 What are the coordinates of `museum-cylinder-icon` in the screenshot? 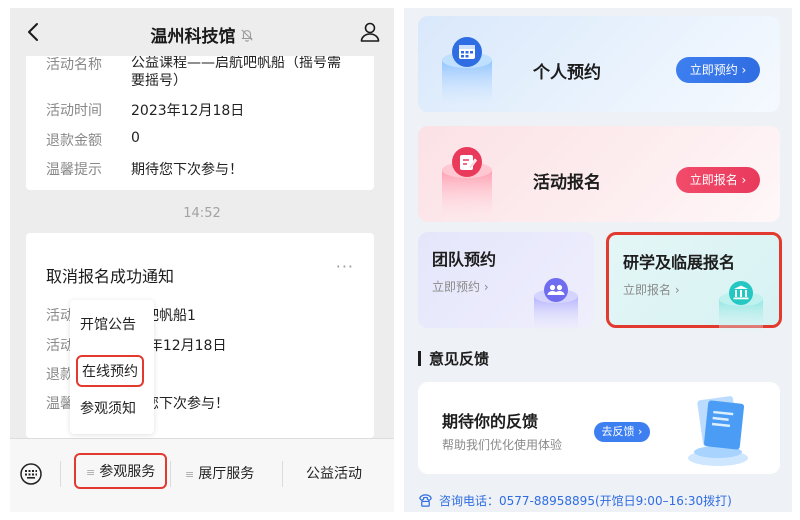 It's located at (741, 307).